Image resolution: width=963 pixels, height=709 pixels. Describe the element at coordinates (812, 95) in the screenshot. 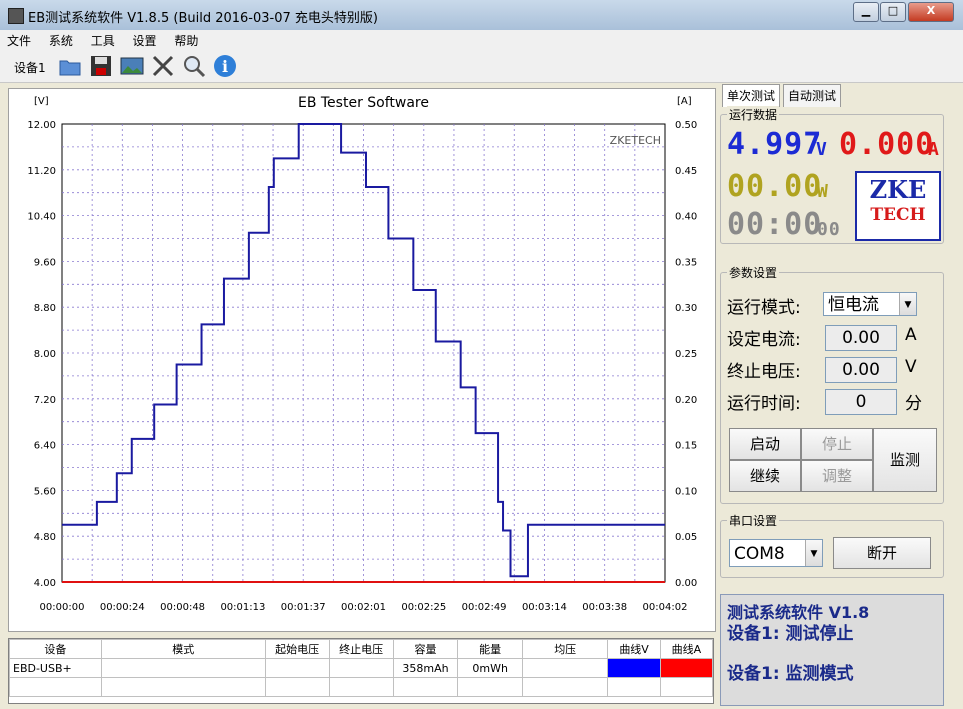

I see `tab-auto-test: 自动测试` at that location.